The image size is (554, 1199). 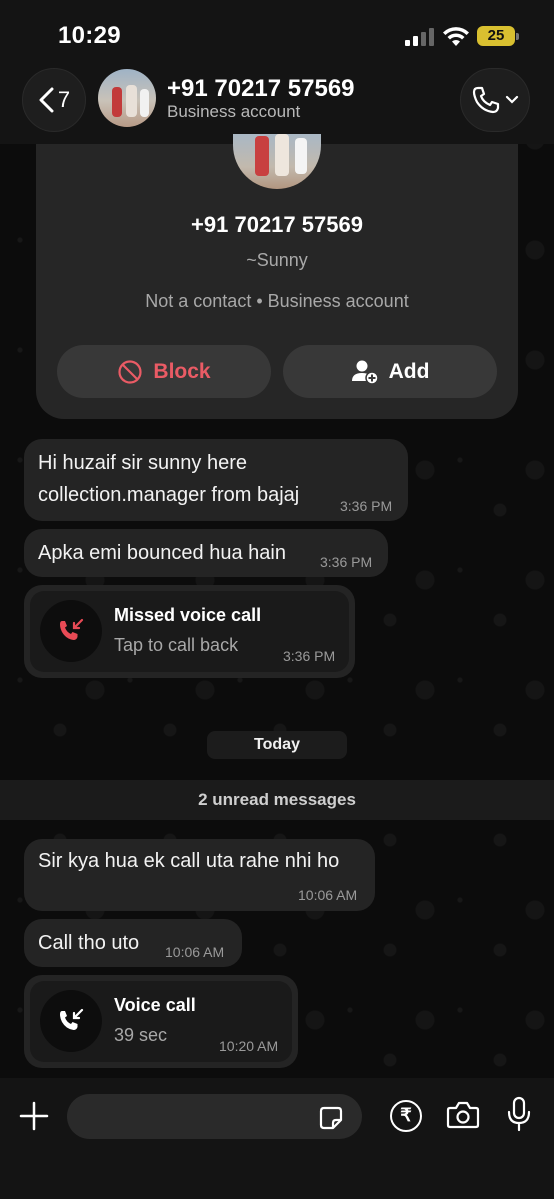 I want to click on message-bubble: Call tho uto 10:06 AM, so click(x=133, y=943).